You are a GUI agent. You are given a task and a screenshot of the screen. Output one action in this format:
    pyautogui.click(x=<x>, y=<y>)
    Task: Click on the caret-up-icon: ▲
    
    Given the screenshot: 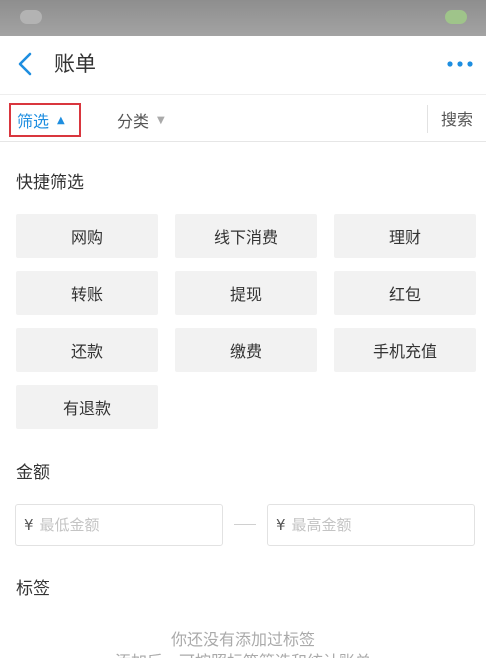 What is the action you would take?
    pyautogui.click(x=61, y=120)
    